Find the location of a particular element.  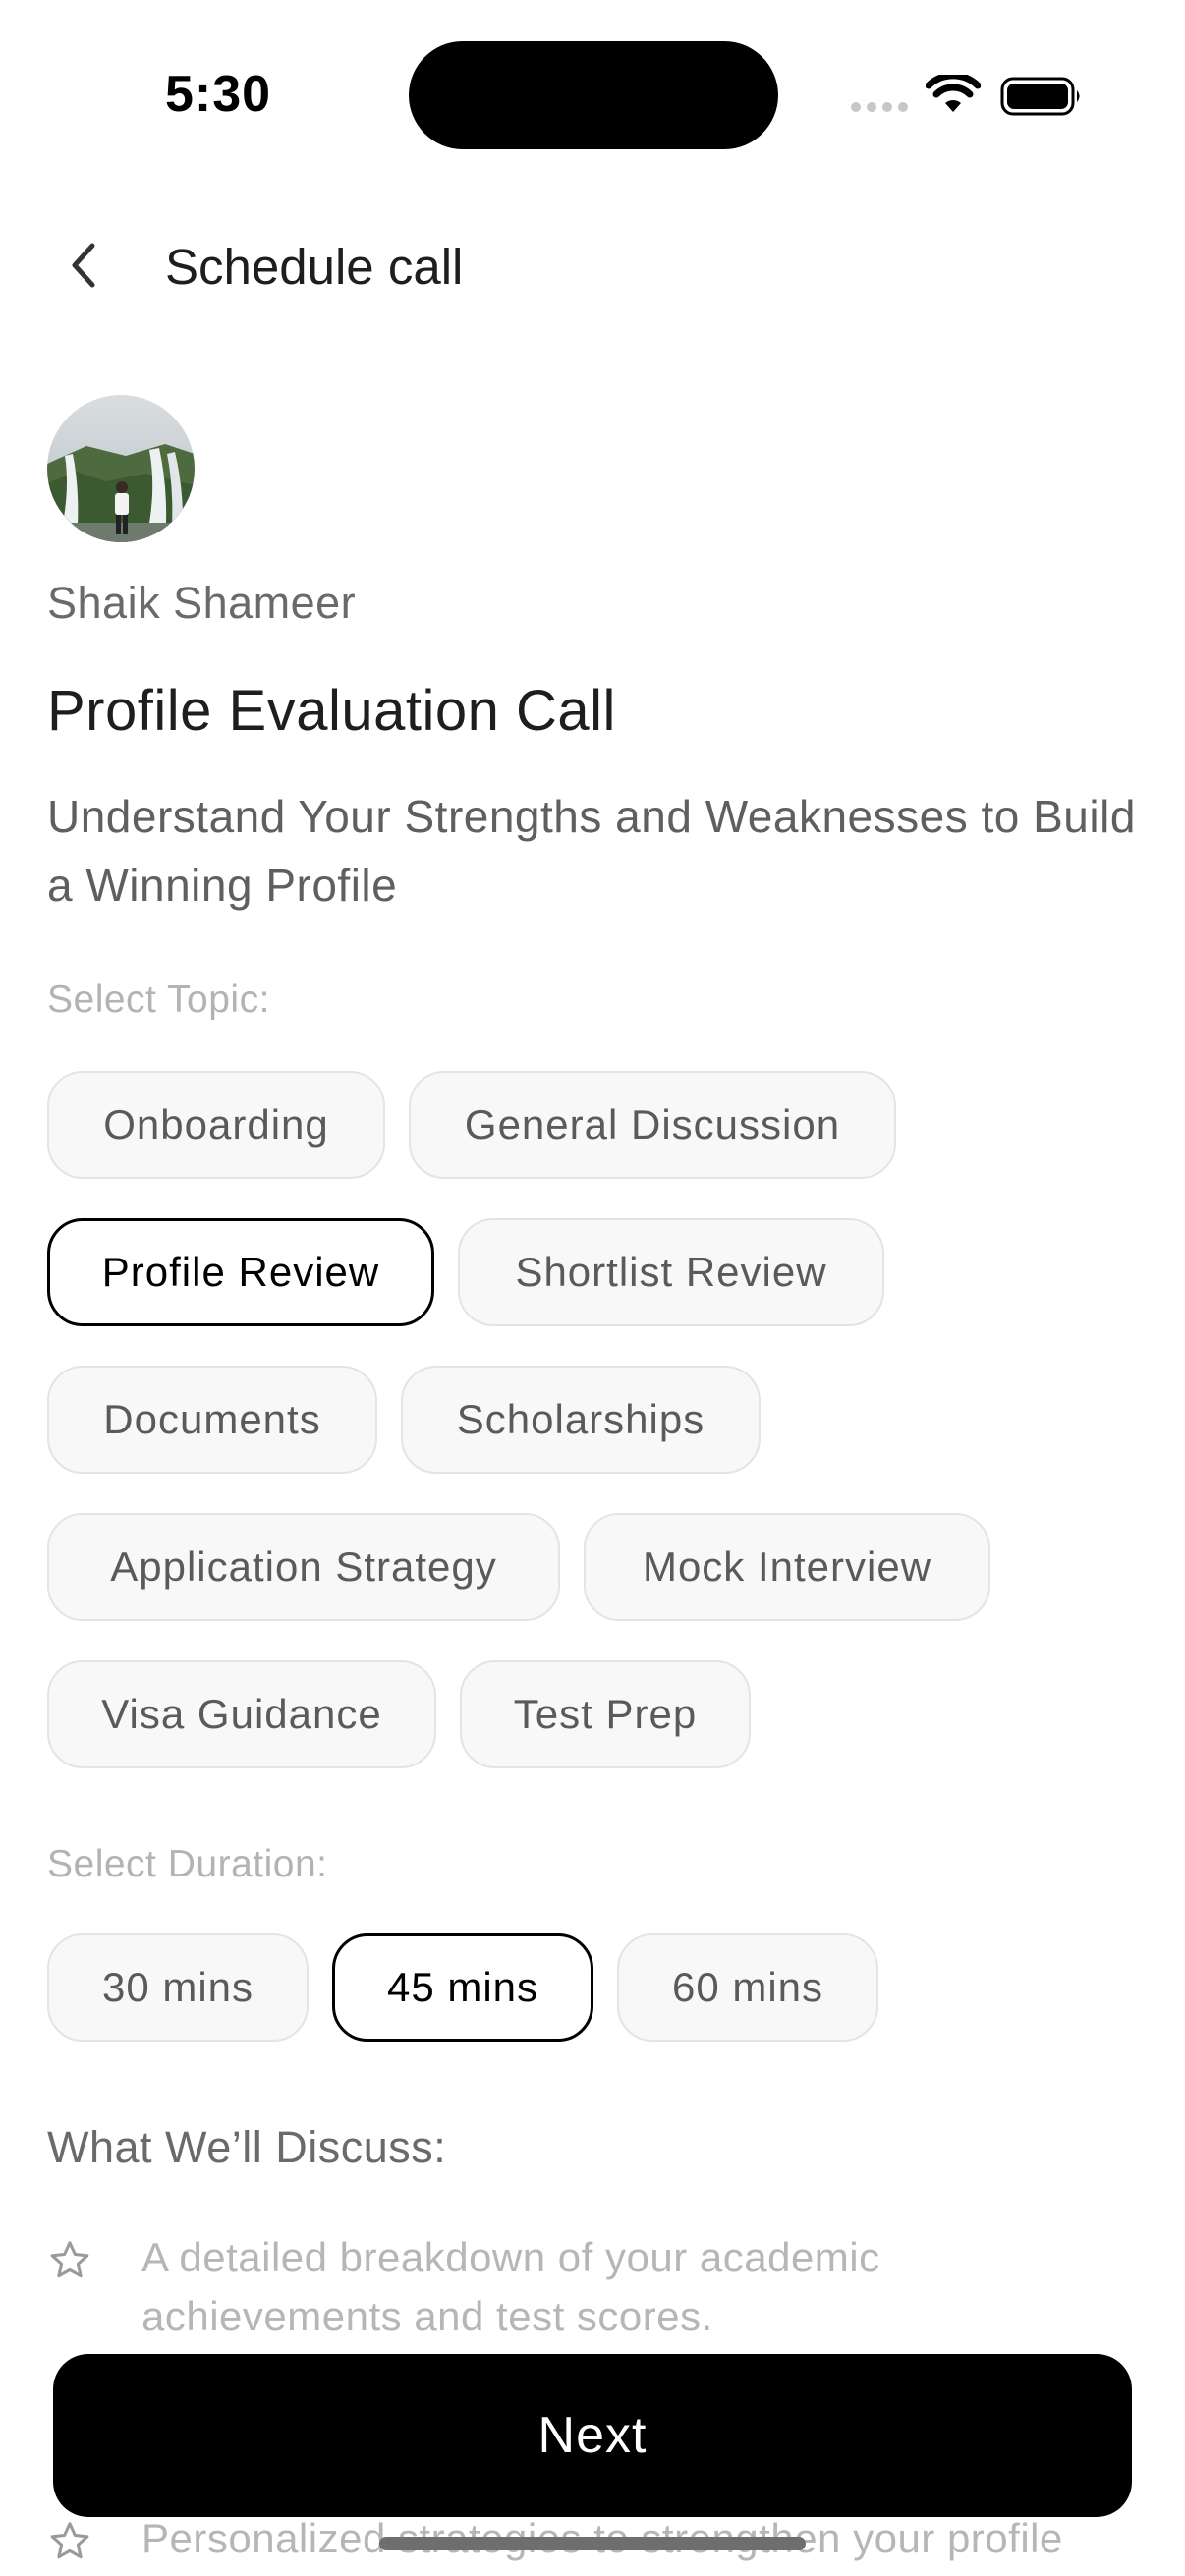

top-app-bar: Schedule call is located at coordinates (592, 265).